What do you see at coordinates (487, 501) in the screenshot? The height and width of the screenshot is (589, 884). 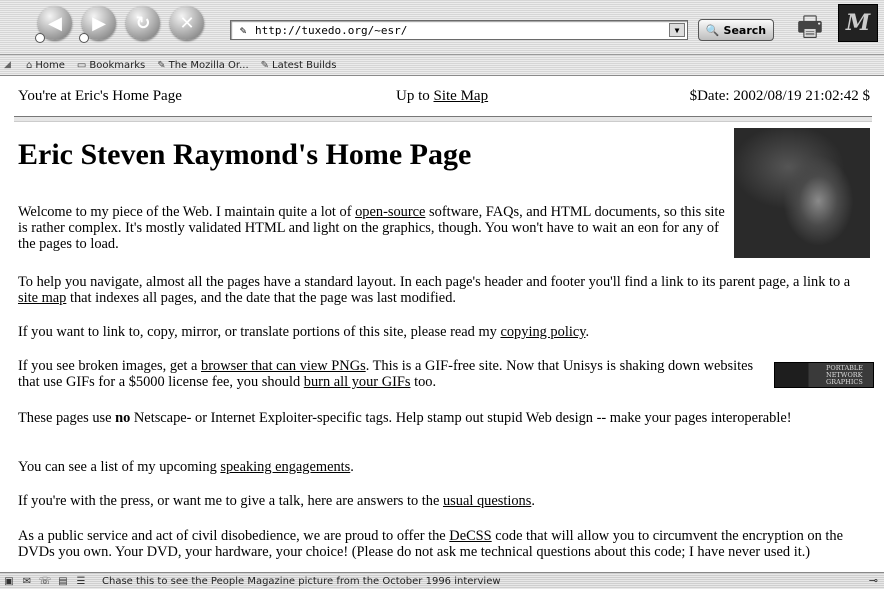 I see `usual-questions-link: usual questions` at bounding box center [487, 501].